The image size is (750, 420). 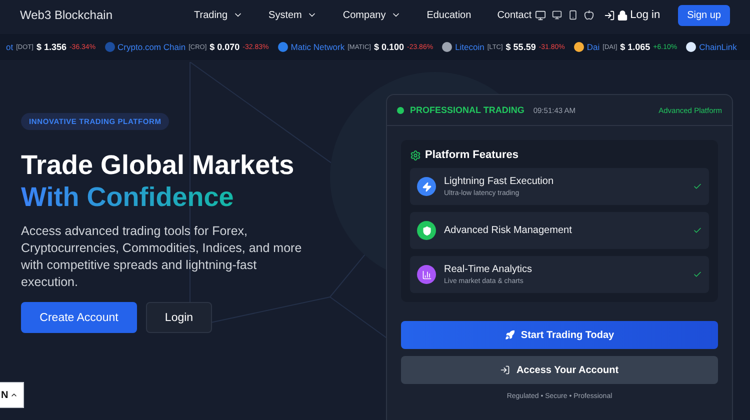 I want to click on coin-price: $ 55.59, so click(x=521, y=47).